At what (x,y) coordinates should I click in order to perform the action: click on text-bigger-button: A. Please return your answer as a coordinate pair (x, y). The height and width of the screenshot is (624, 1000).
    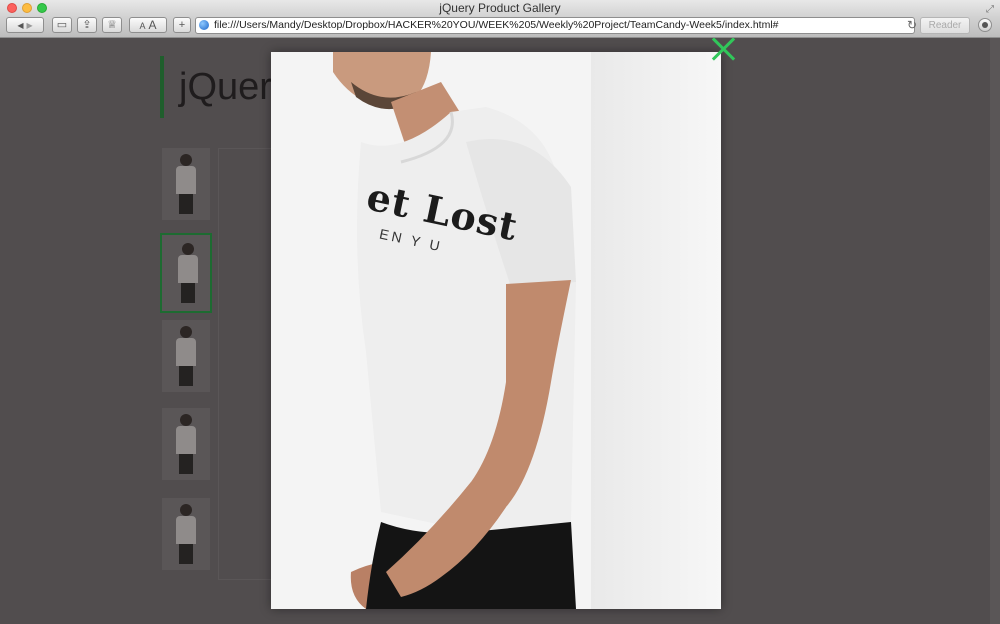
    Looking at the image, I should click on (153, 25).